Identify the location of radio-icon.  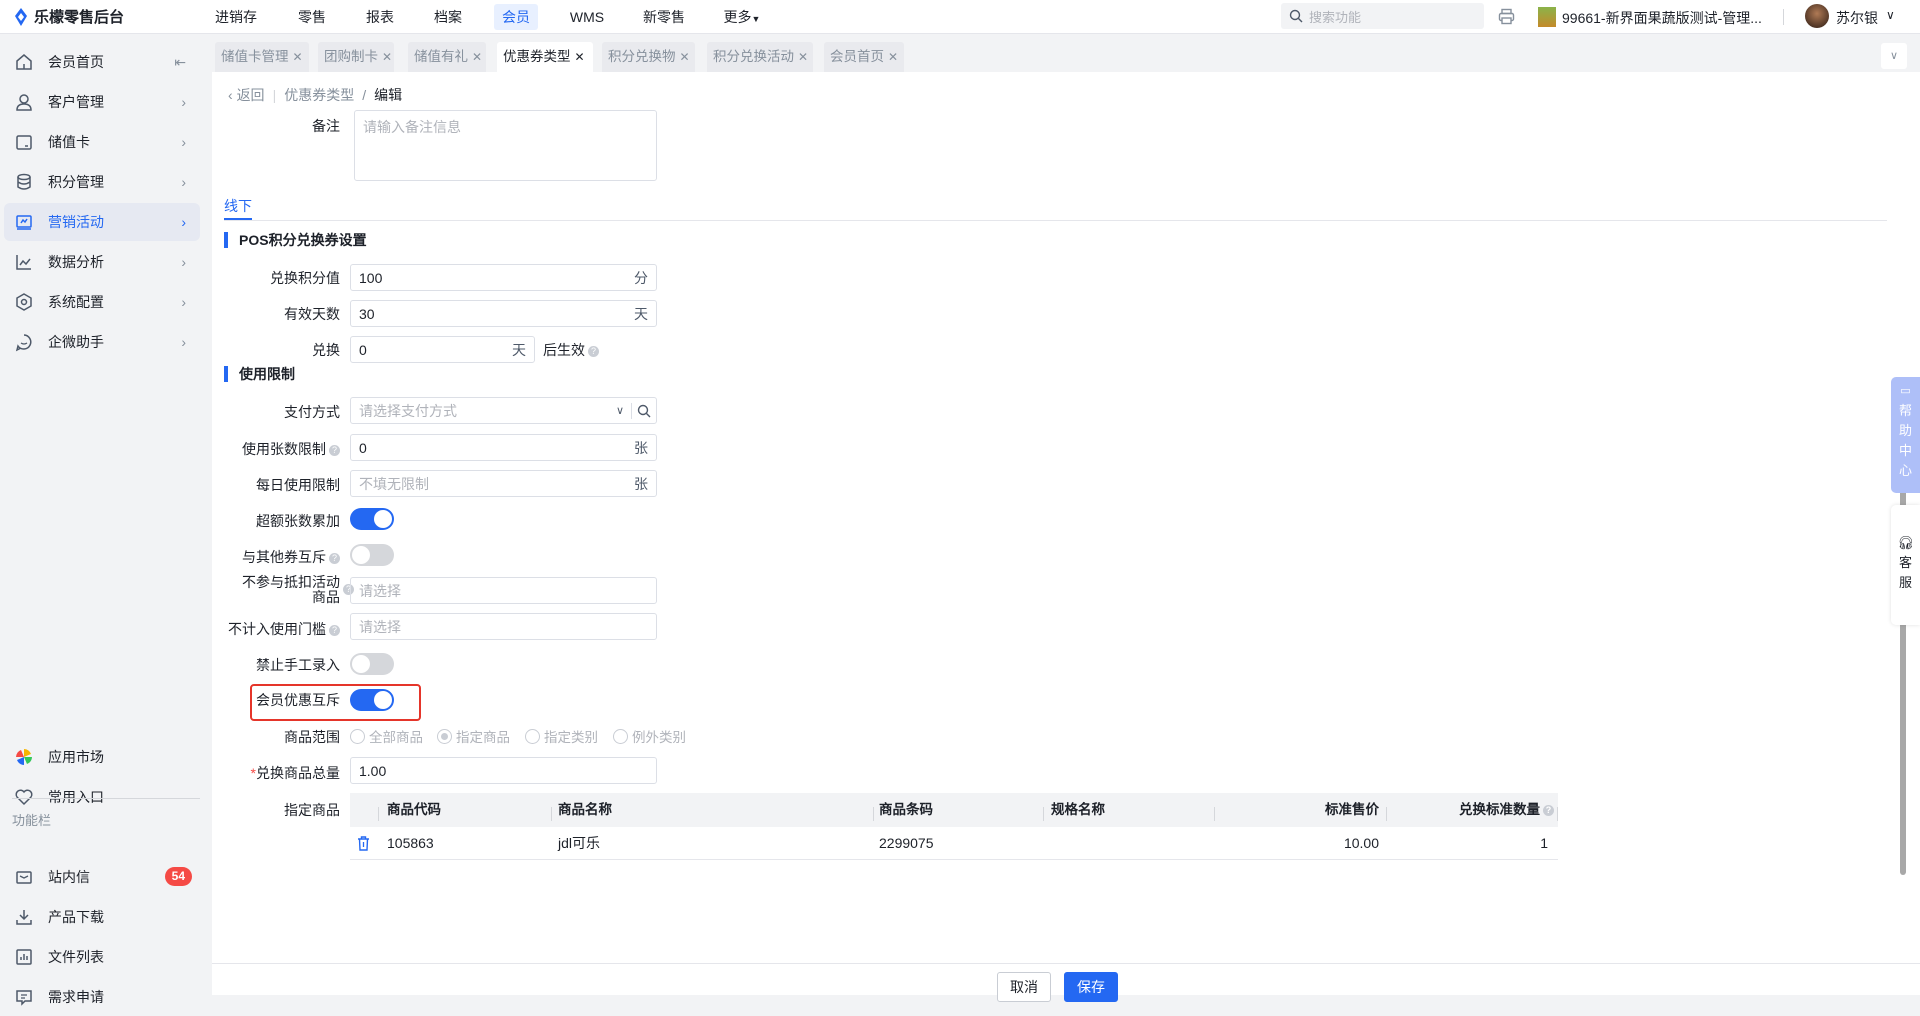
(532, 736).